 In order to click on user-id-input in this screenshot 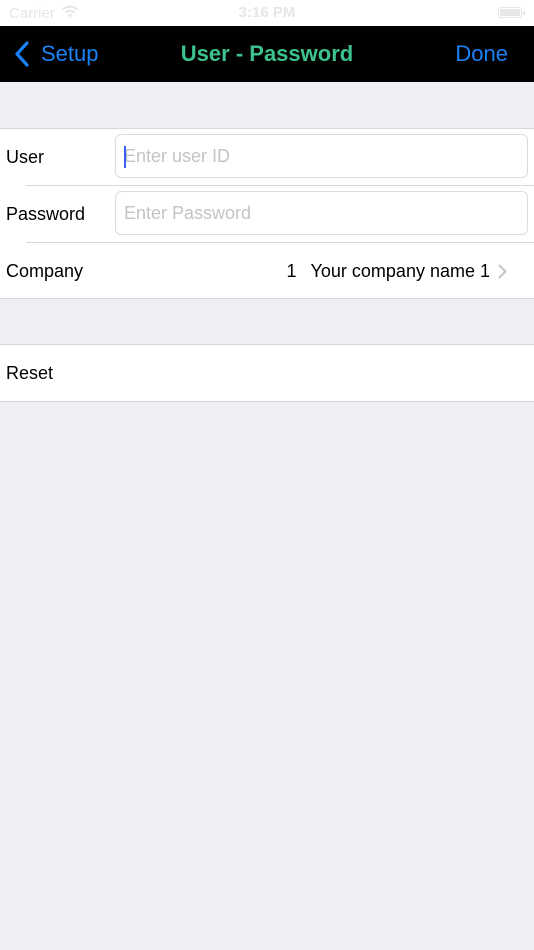, I will do `click(321, 156)`.